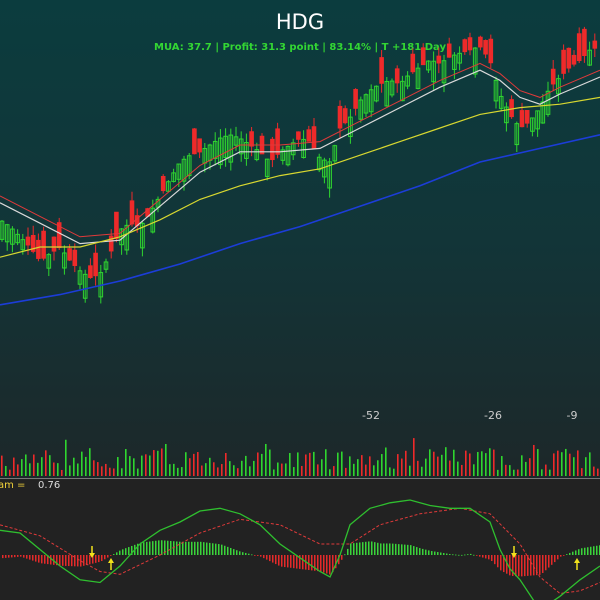  What do you see at coordinates (469, 415) in the screenshot?
I see `period-markers: -52 -26 -9` at bounding box center [469, 415].